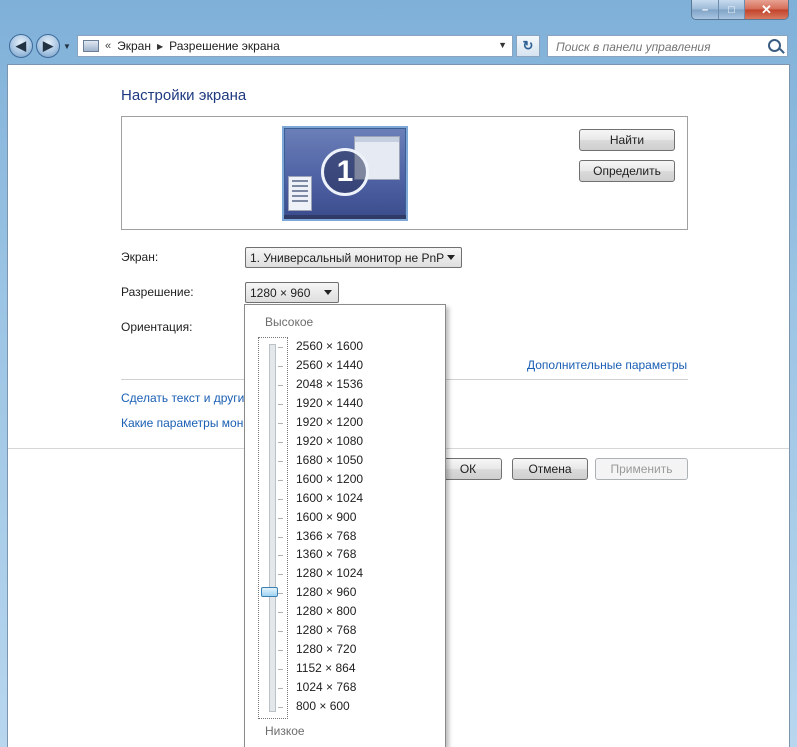 The height and width of the screenshot is (747, 797). I want to click on search-icon, so click(774, 45).